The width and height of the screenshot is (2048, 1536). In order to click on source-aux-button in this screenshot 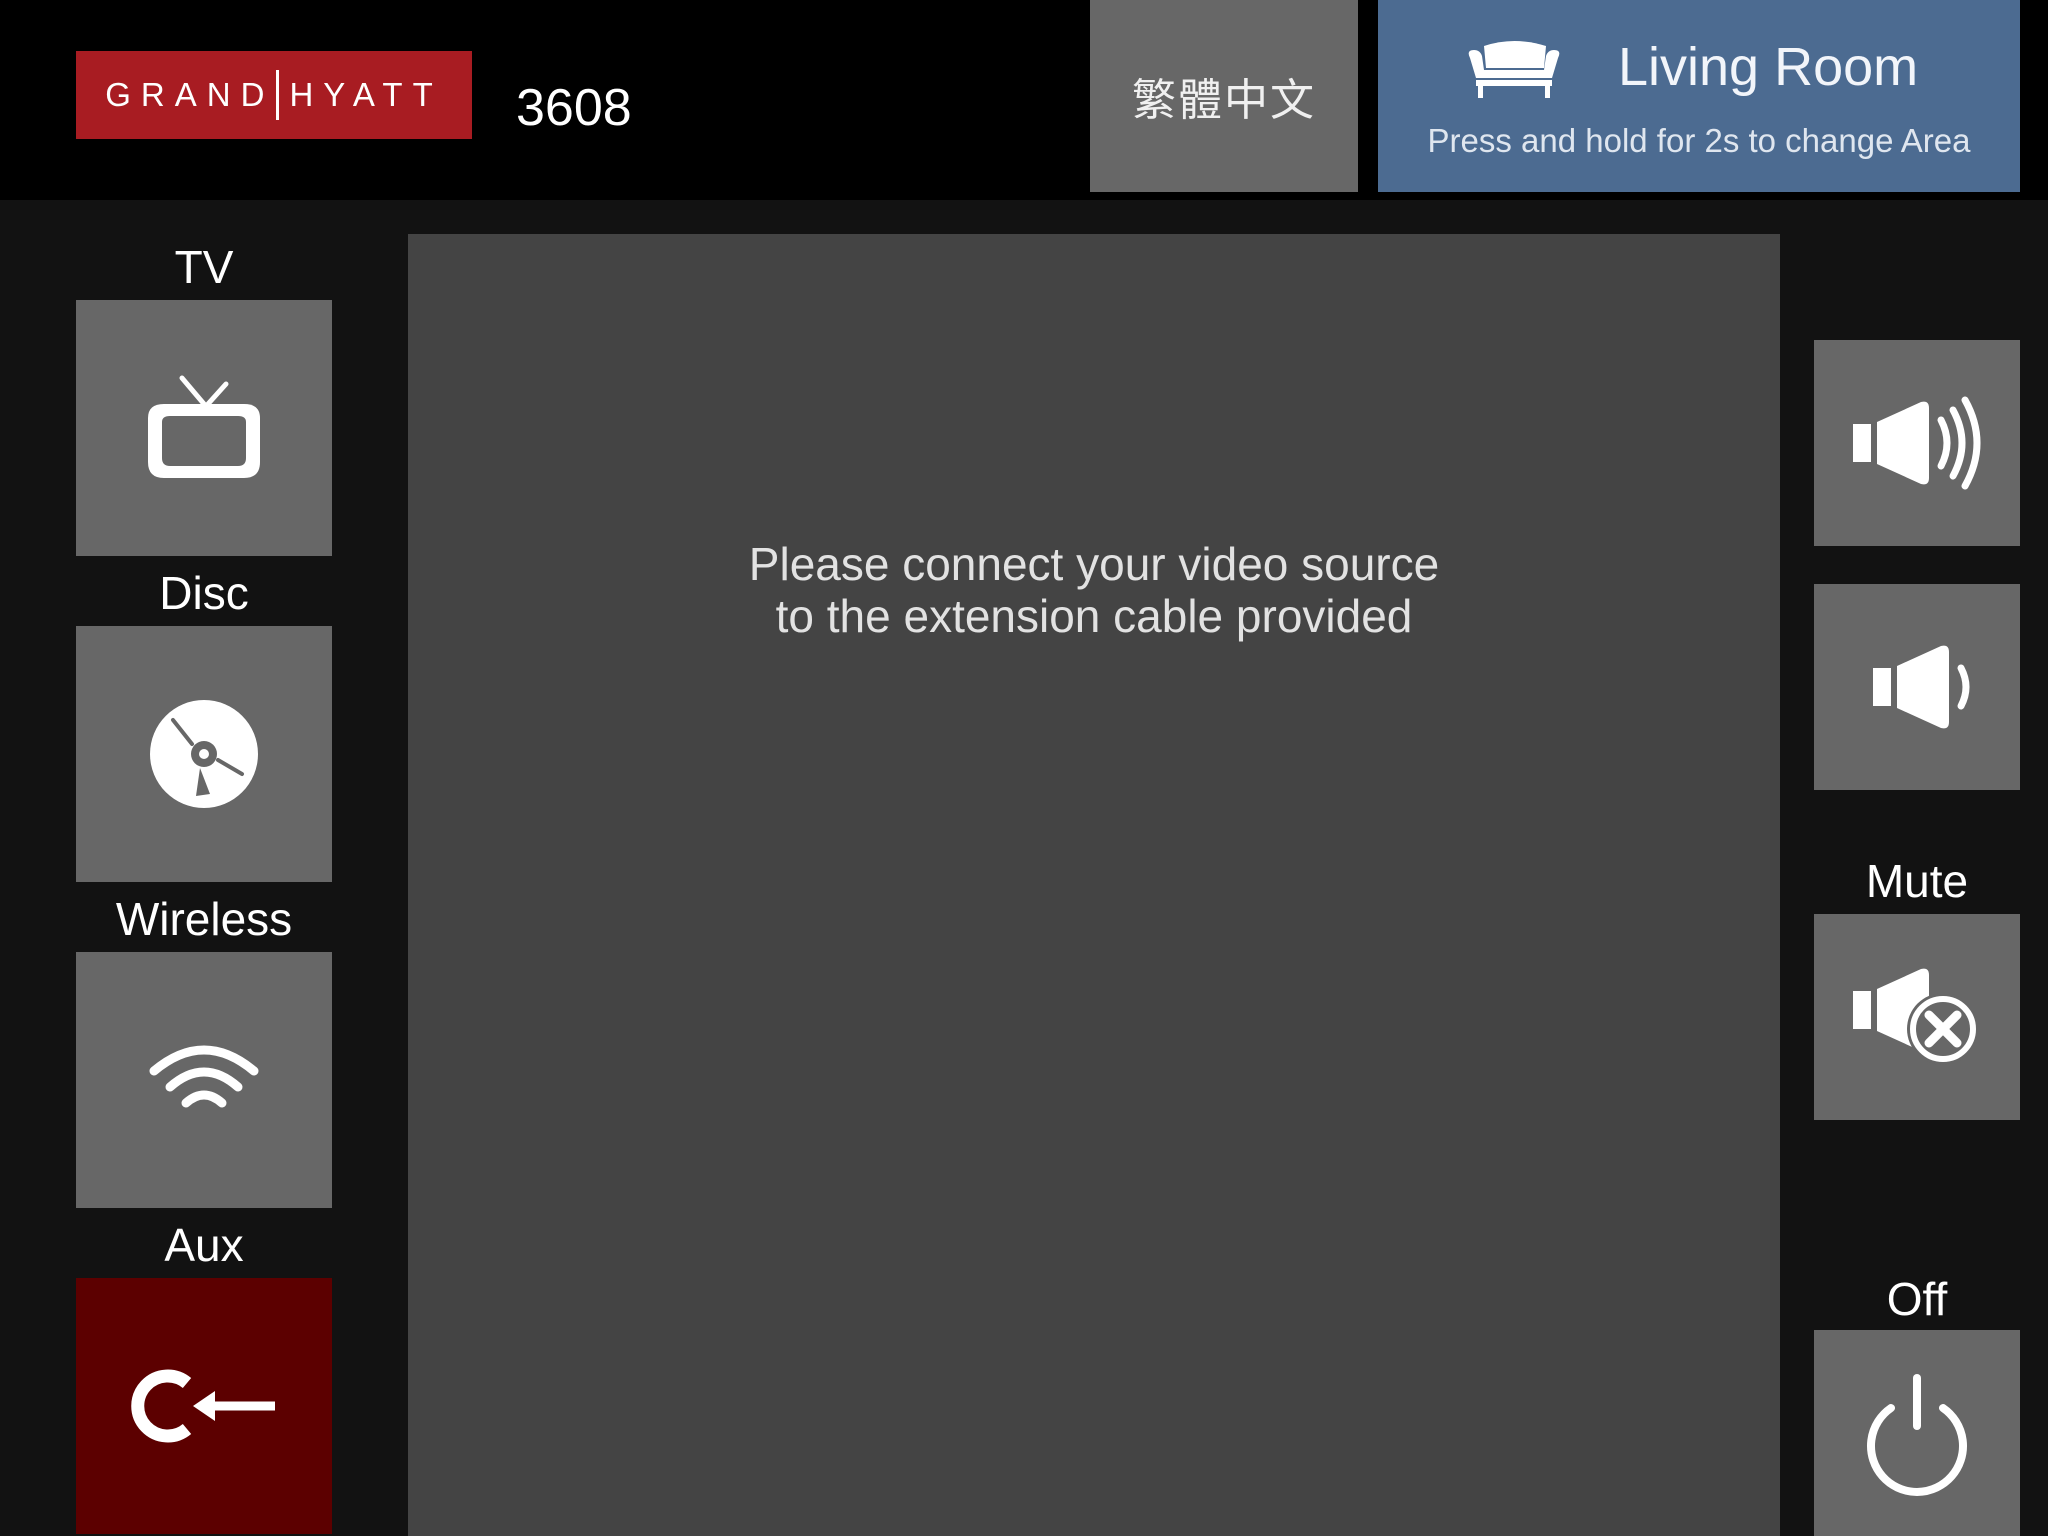, I will do `click(204, 1406)`.